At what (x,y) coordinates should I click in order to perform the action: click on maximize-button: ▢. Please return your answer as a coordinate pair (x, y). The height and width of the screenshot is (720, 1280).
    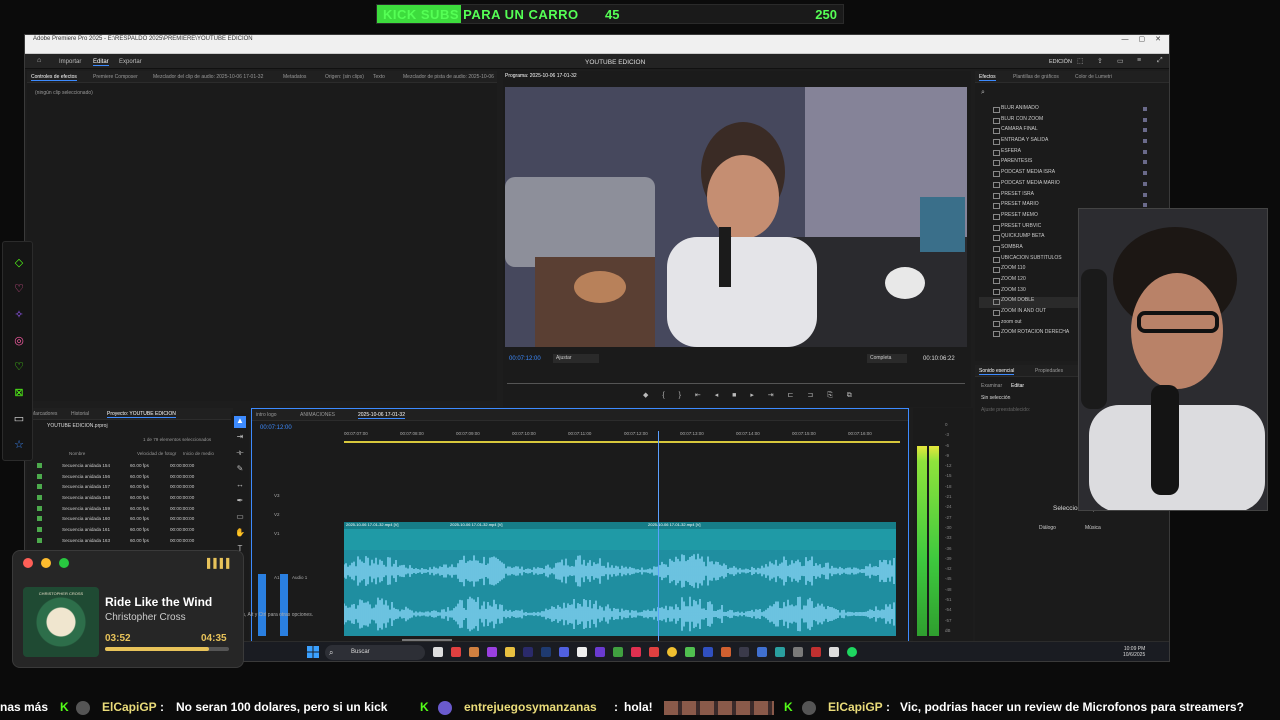
    Looking at the image, I should click on (1142, 39).